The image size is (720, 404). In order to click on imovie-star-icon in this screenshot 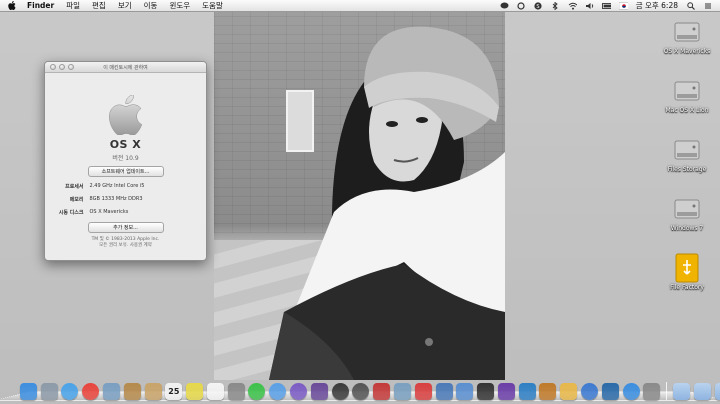, I will do `click(506, 391)`.